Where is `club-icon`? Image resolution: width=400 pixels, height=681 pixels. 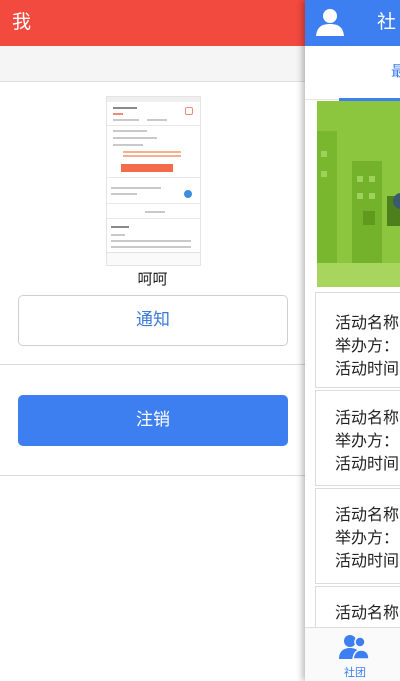 club-icon is located at coordinates (354, 647).